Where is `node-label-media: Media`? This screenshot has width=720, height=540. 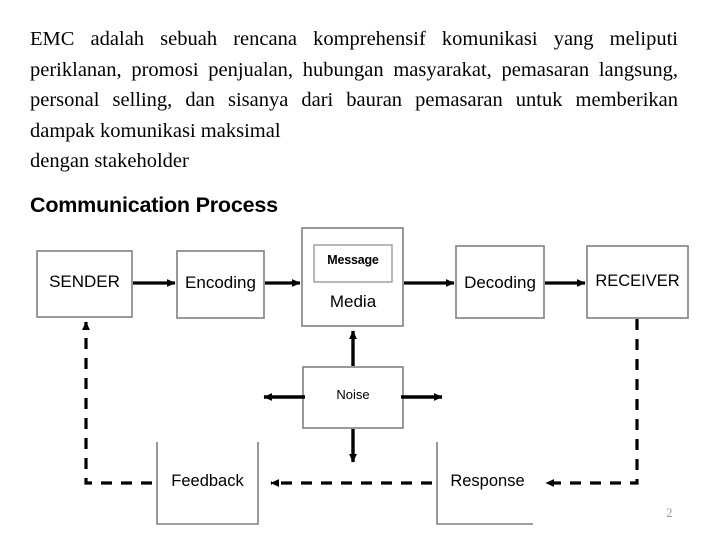
node-label-media: Media is located at coordinates (353, 301).